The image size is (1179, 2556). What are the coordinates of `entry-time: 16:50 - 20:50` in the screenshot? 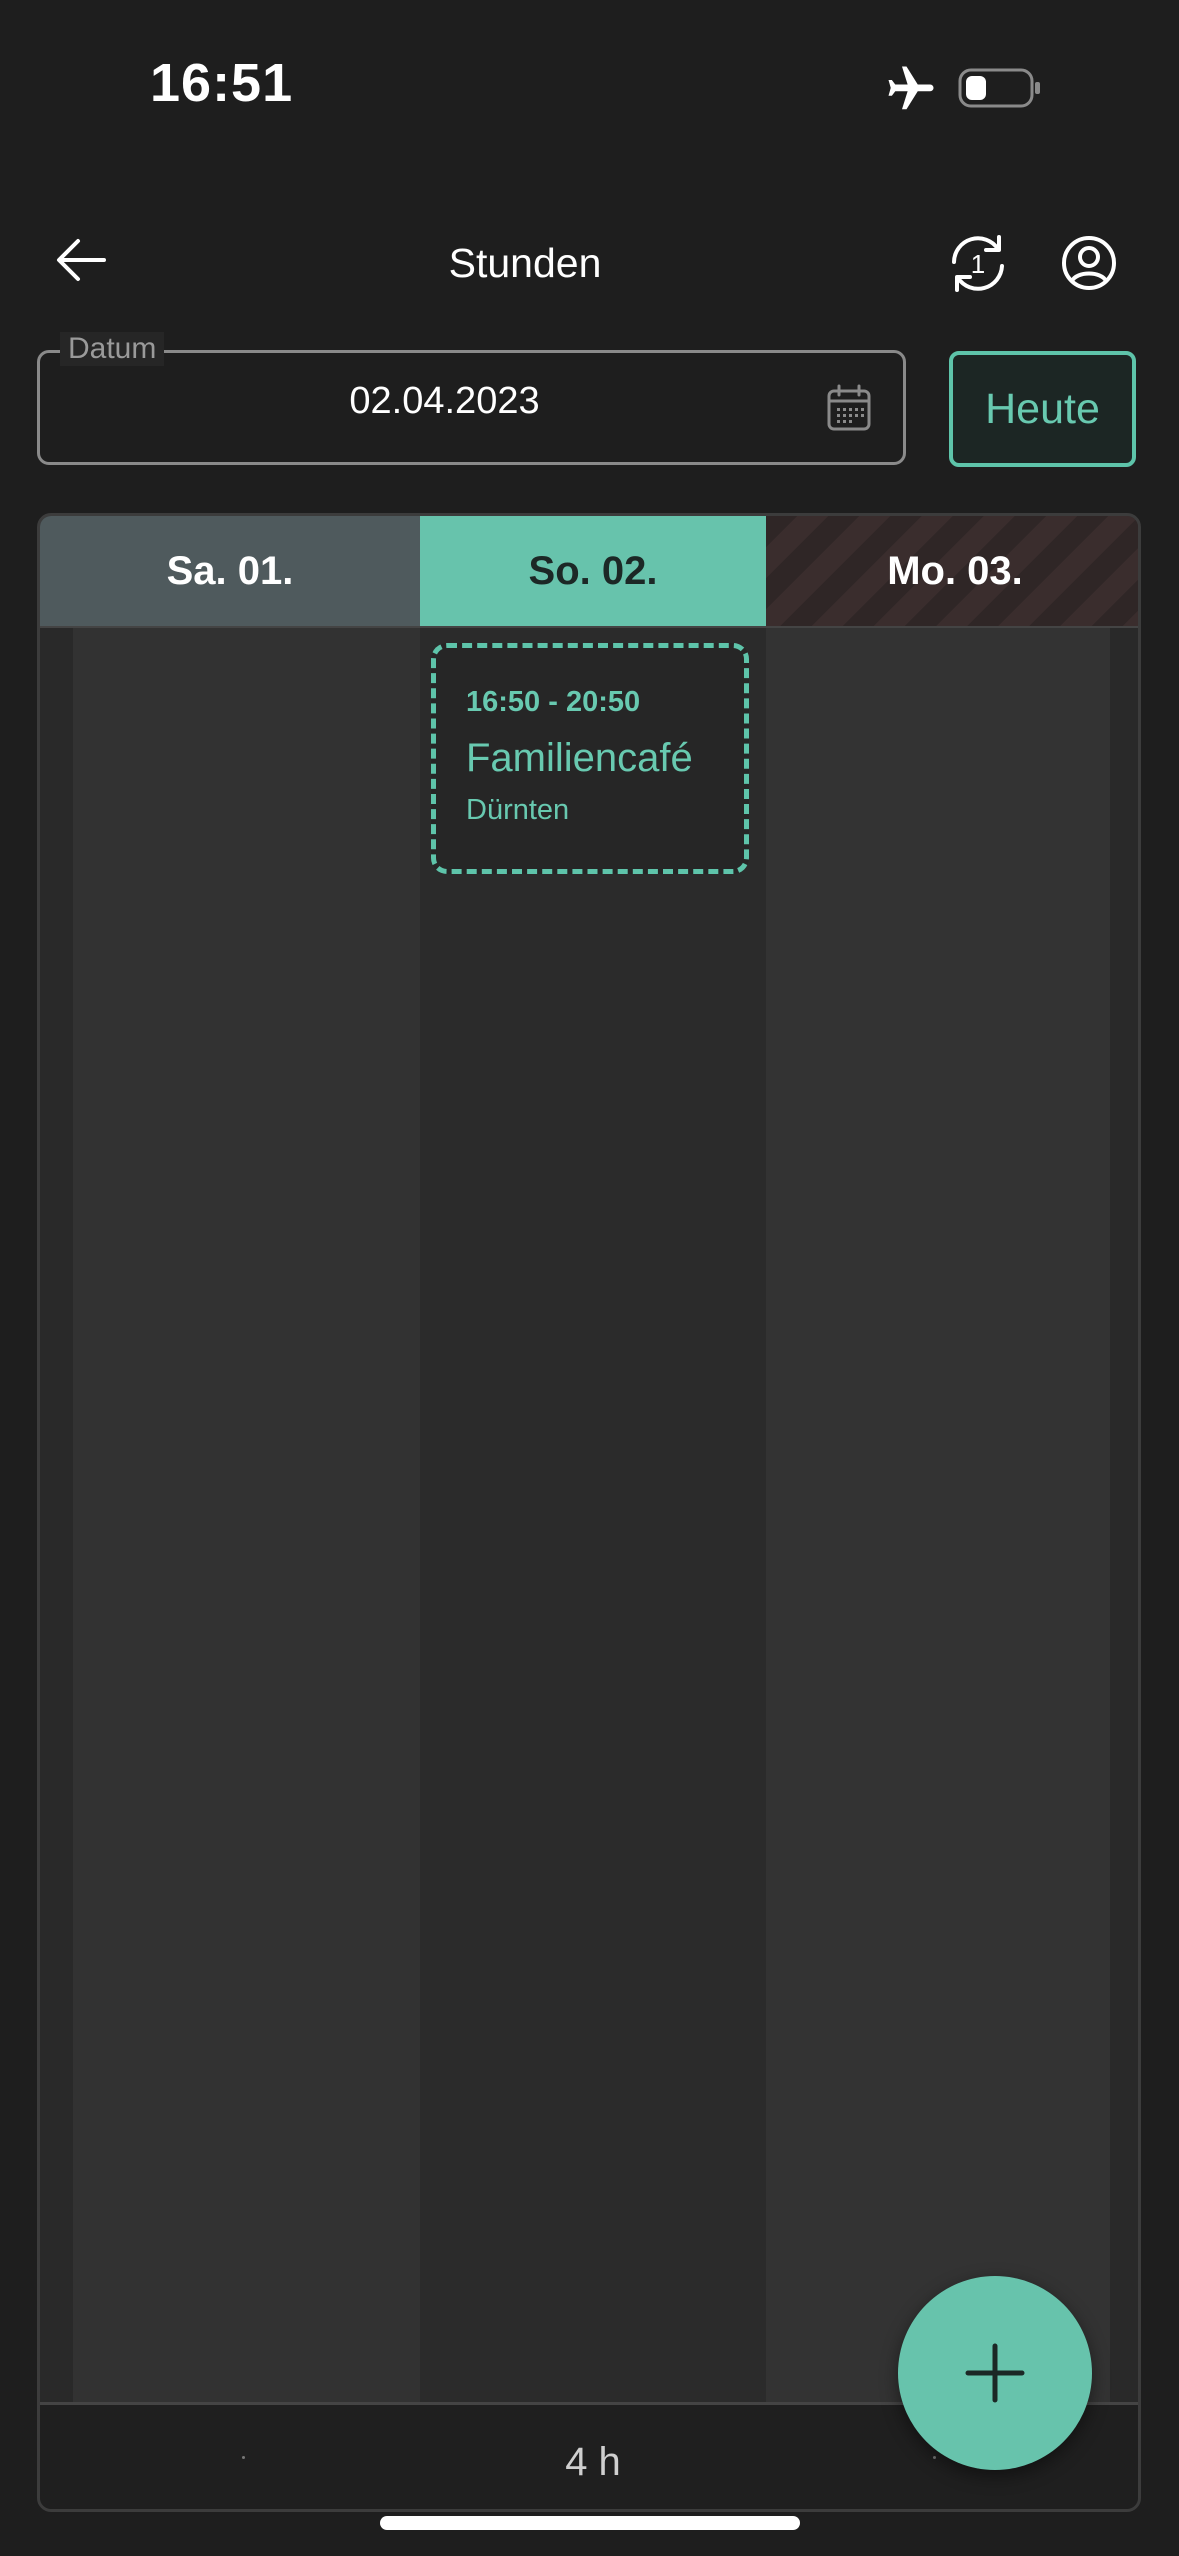 It's located at (553, 702).